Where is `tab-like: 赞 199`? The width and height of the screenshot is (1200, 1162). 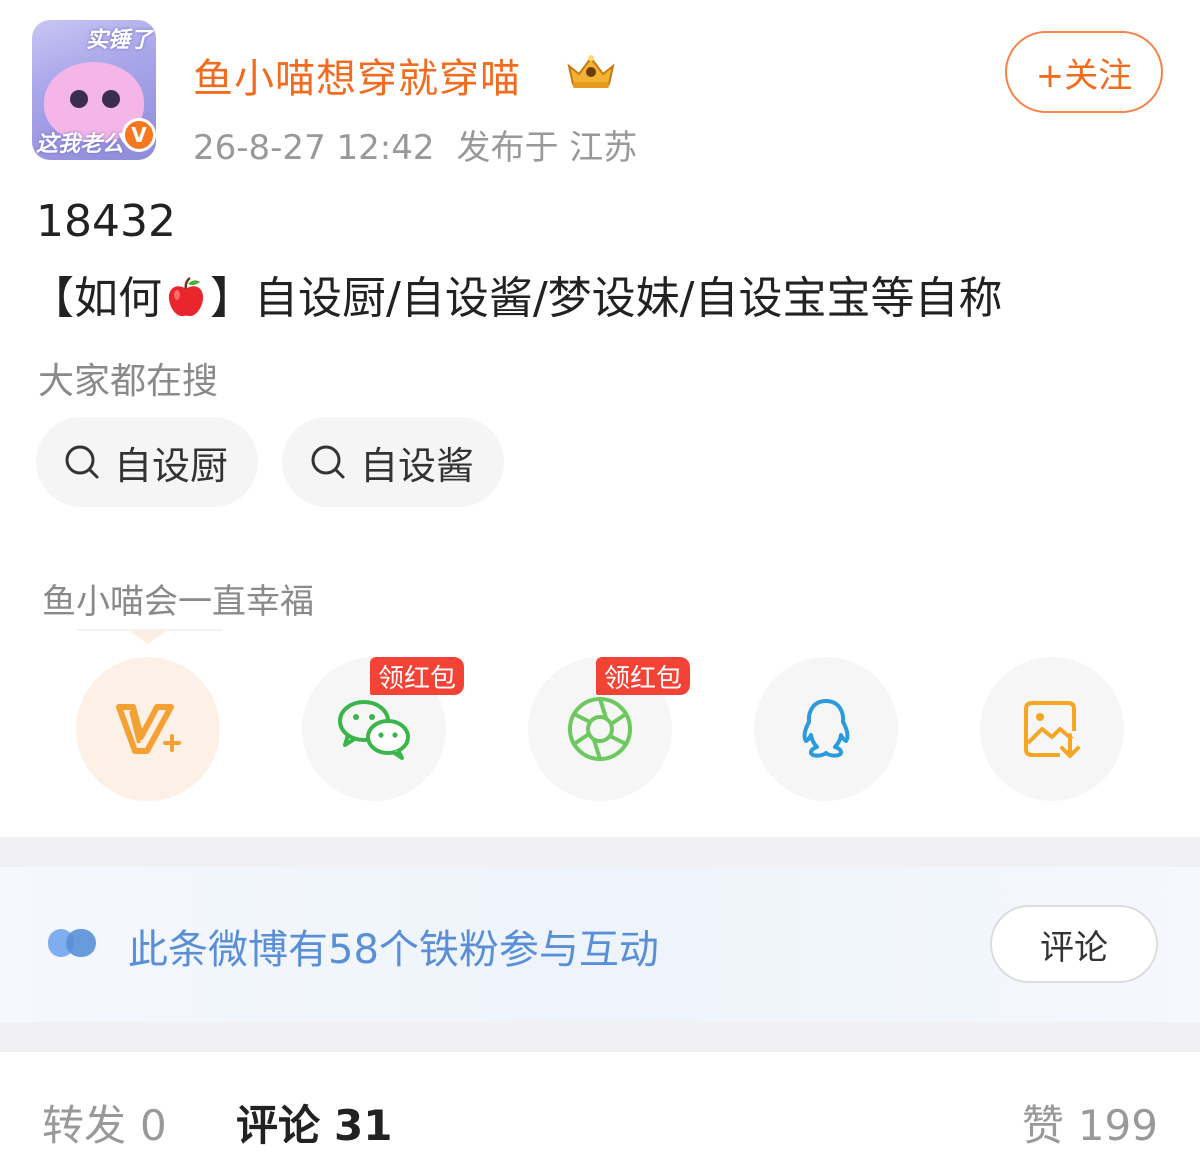
tab-like: 赞 199 is located at coordinates (1090, 1122).